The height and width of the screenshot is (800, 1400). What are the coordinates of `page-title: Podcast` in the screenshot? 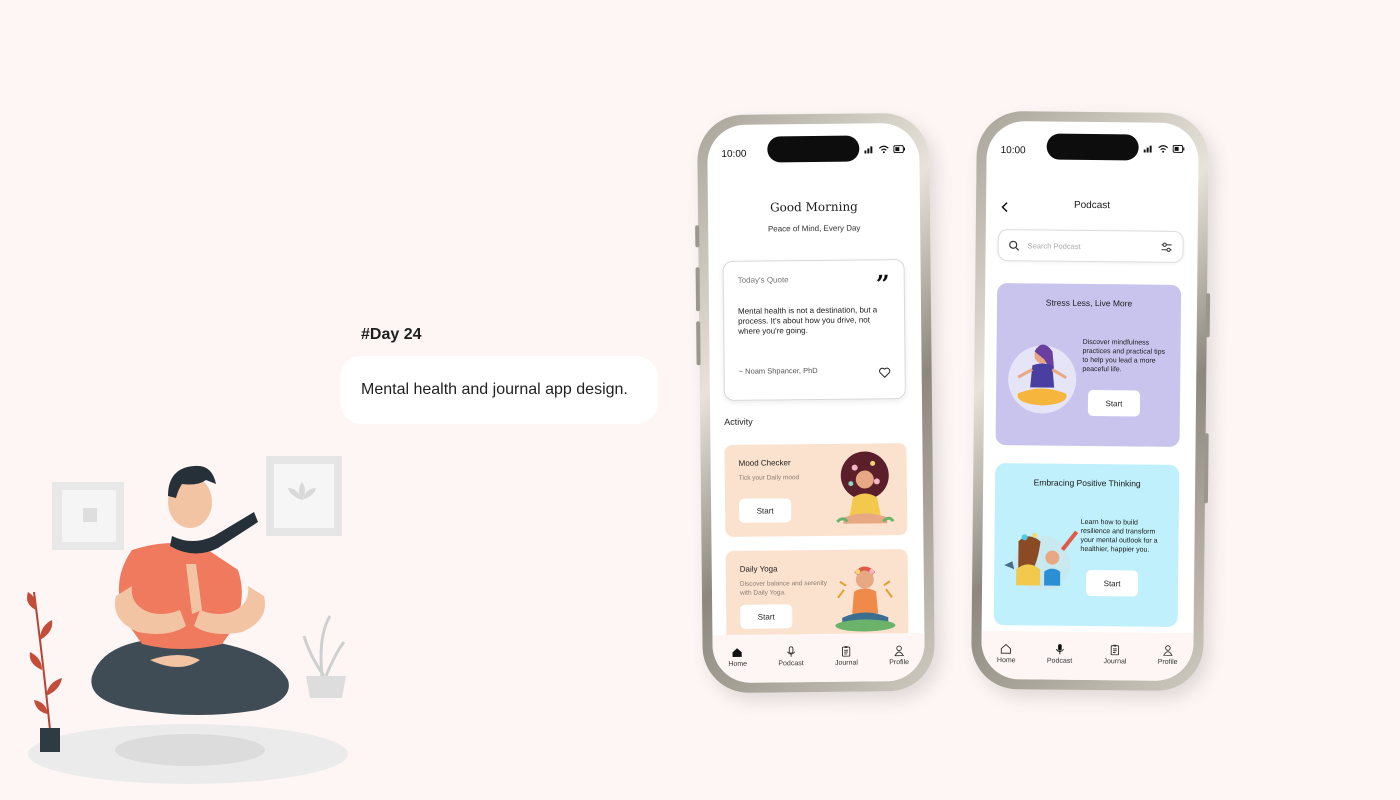 It's located at (1092, 205).